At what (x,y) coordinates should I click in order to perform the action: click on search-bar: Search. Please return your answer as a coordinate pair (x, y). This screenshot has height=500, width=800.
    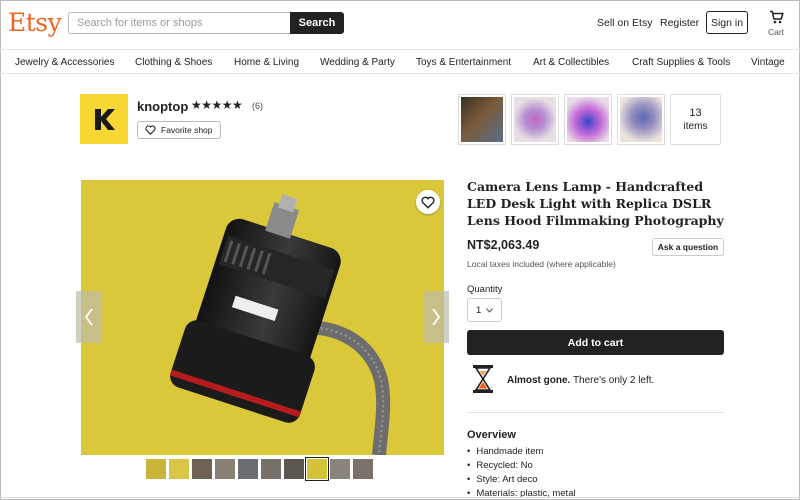
    Looking at the image, I should click on (206, 23).